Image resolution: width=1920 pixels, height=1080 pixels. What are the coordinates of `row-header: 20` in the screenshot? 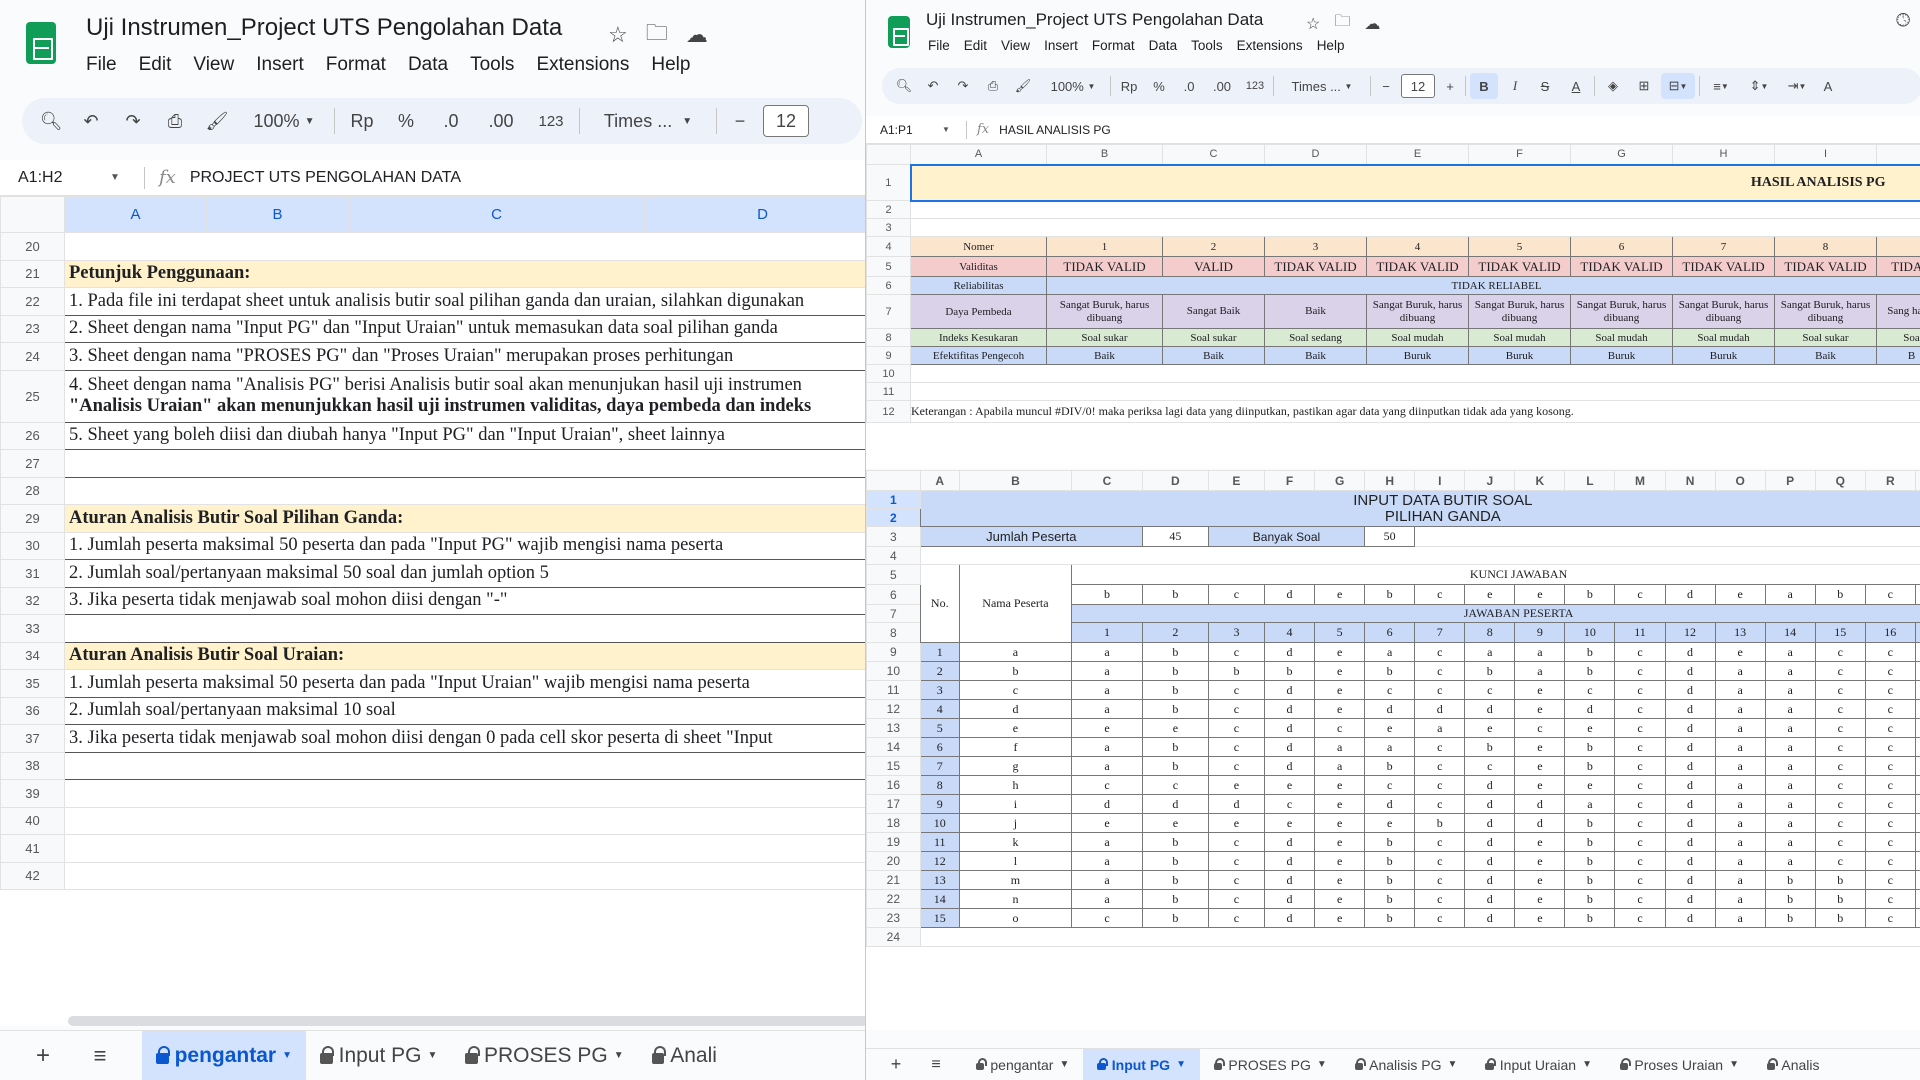 It's located at (32, 246).